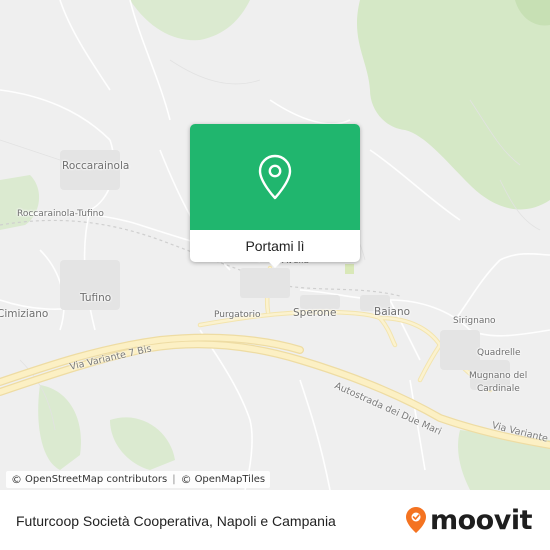  I want to click on openmaptiles-attribution-link: OpenMapTiles, so click(230, 479).